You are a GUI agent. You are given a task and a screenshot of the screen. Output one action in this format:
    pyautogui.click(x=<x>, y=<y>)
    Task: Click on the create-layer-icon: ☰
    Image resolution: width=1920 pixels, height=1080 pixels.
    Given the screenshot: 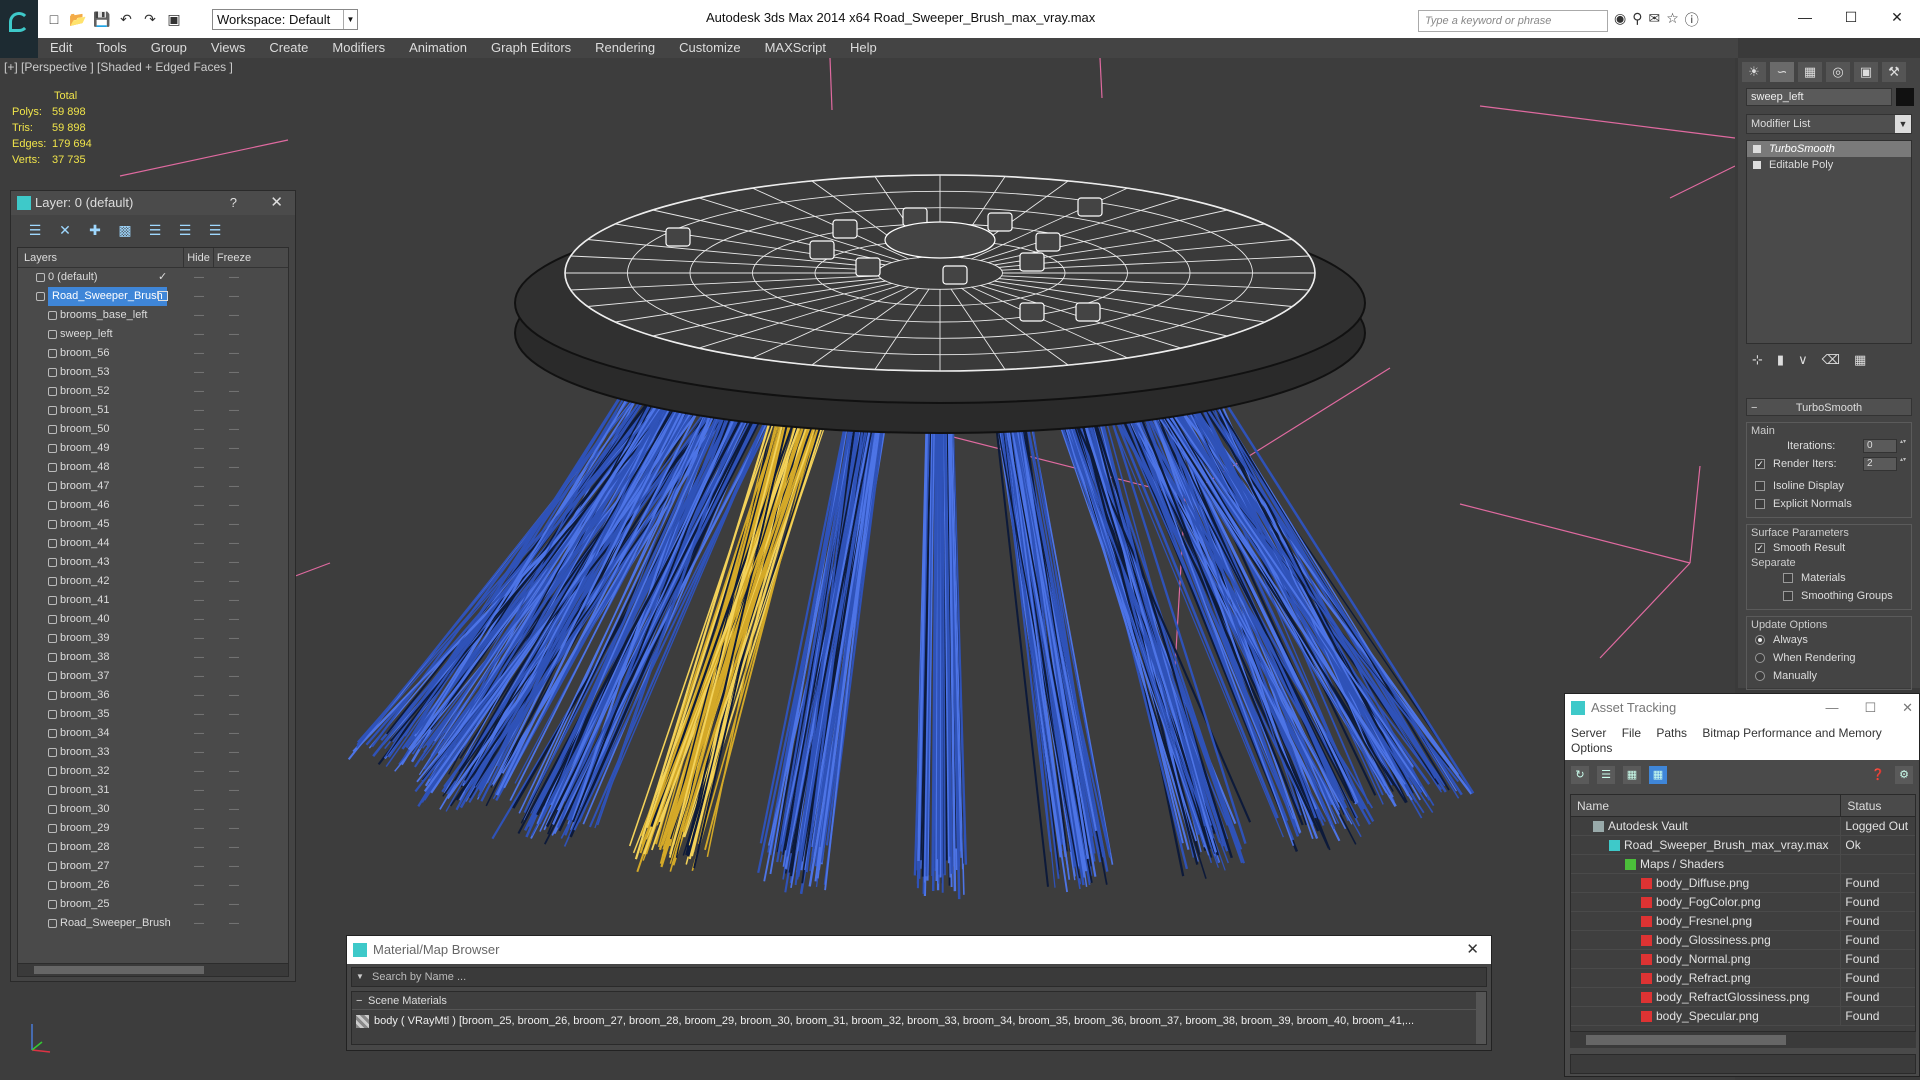 What is the action you would take?
    pyautogui.click(x=35, y=230)
    